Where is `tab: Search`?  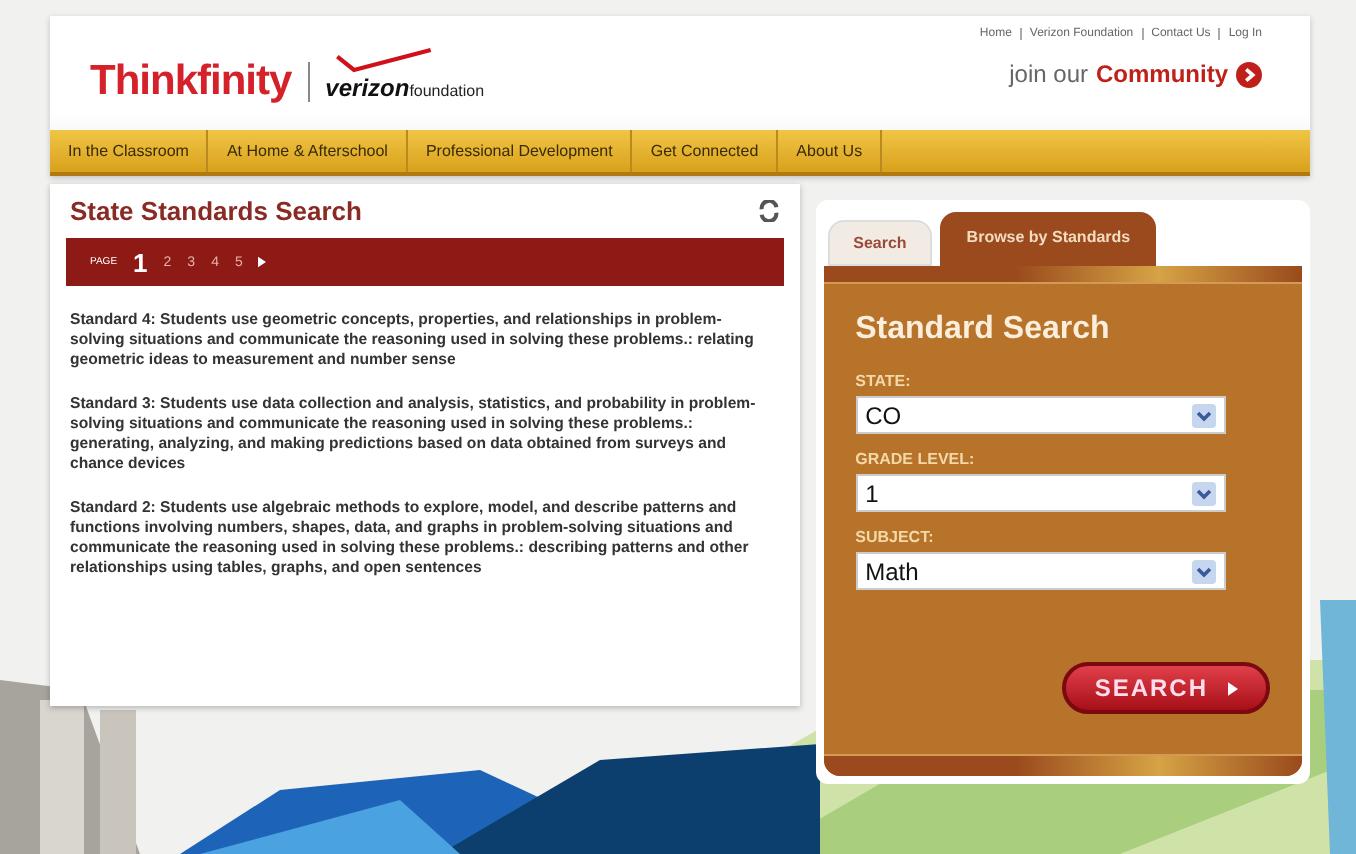 tab: Search is located at coordinates (880, 243).